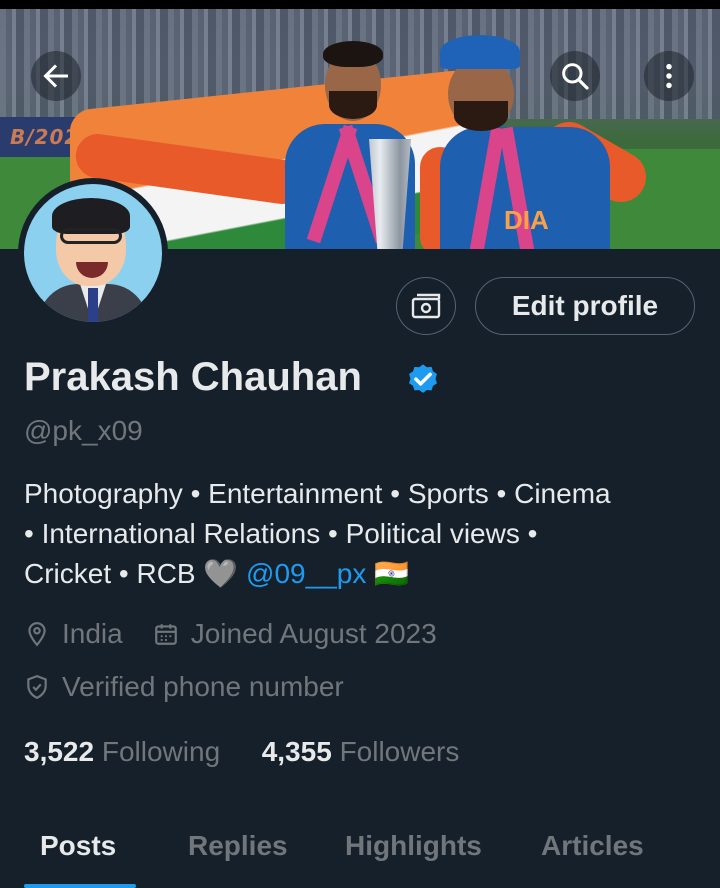  Describe the element at coordinates (80, 886) in the screenshot. I see `active-tab-indicator` at that location.